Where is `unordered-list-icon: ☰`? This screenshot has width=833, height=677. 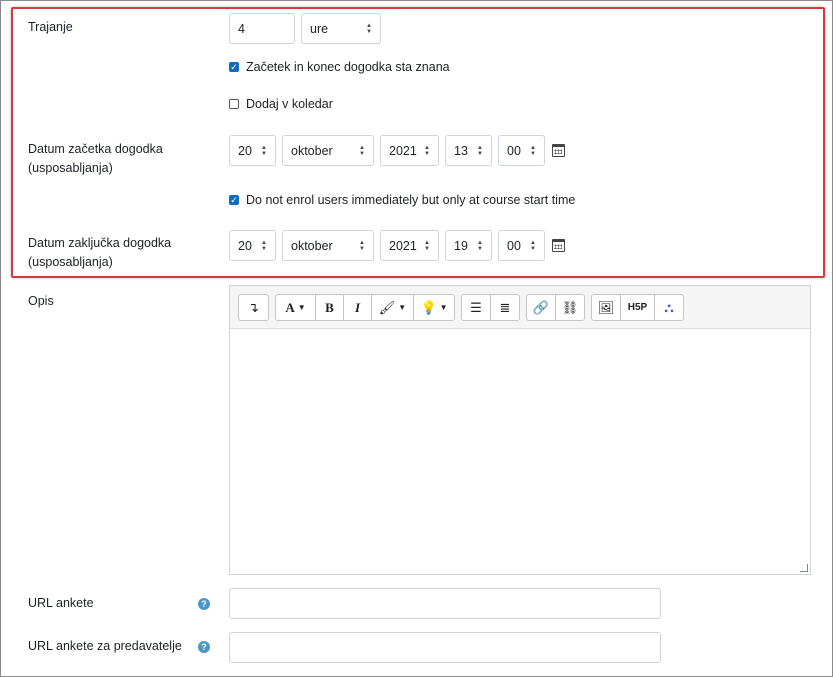 unordered-list-icon: ☰ is located at coordinates (476, 307).